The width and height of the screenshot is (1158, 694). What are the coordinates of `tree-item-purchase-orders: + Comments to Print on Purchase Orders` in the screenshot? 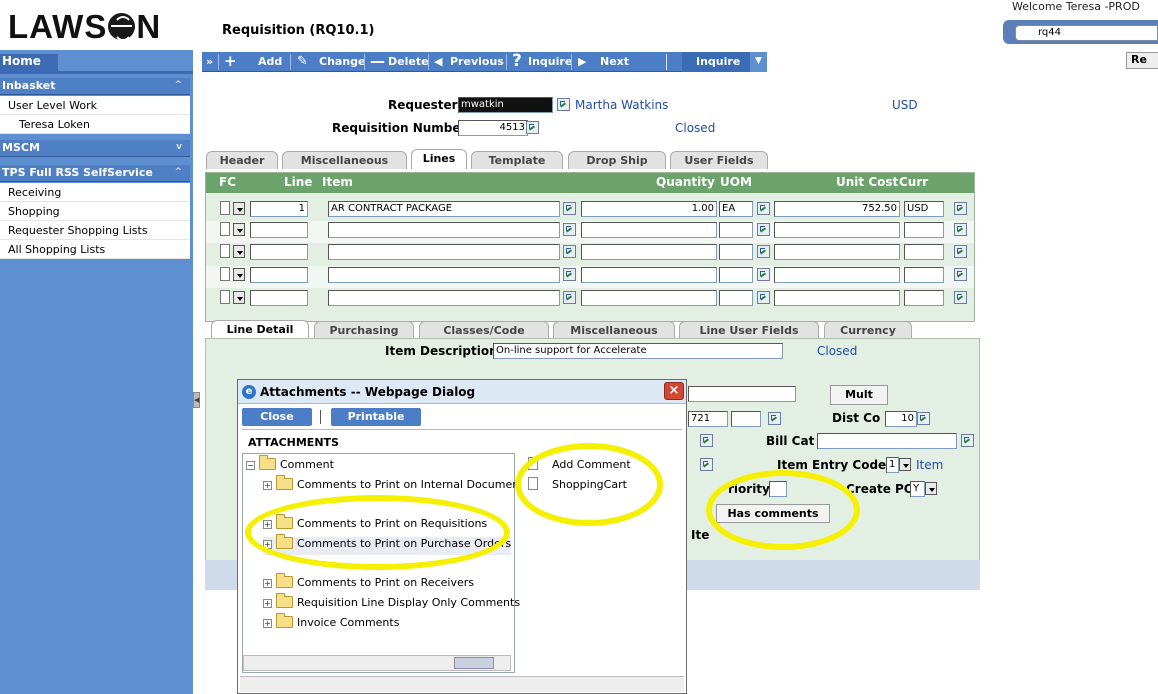 It's located at (387, 544).